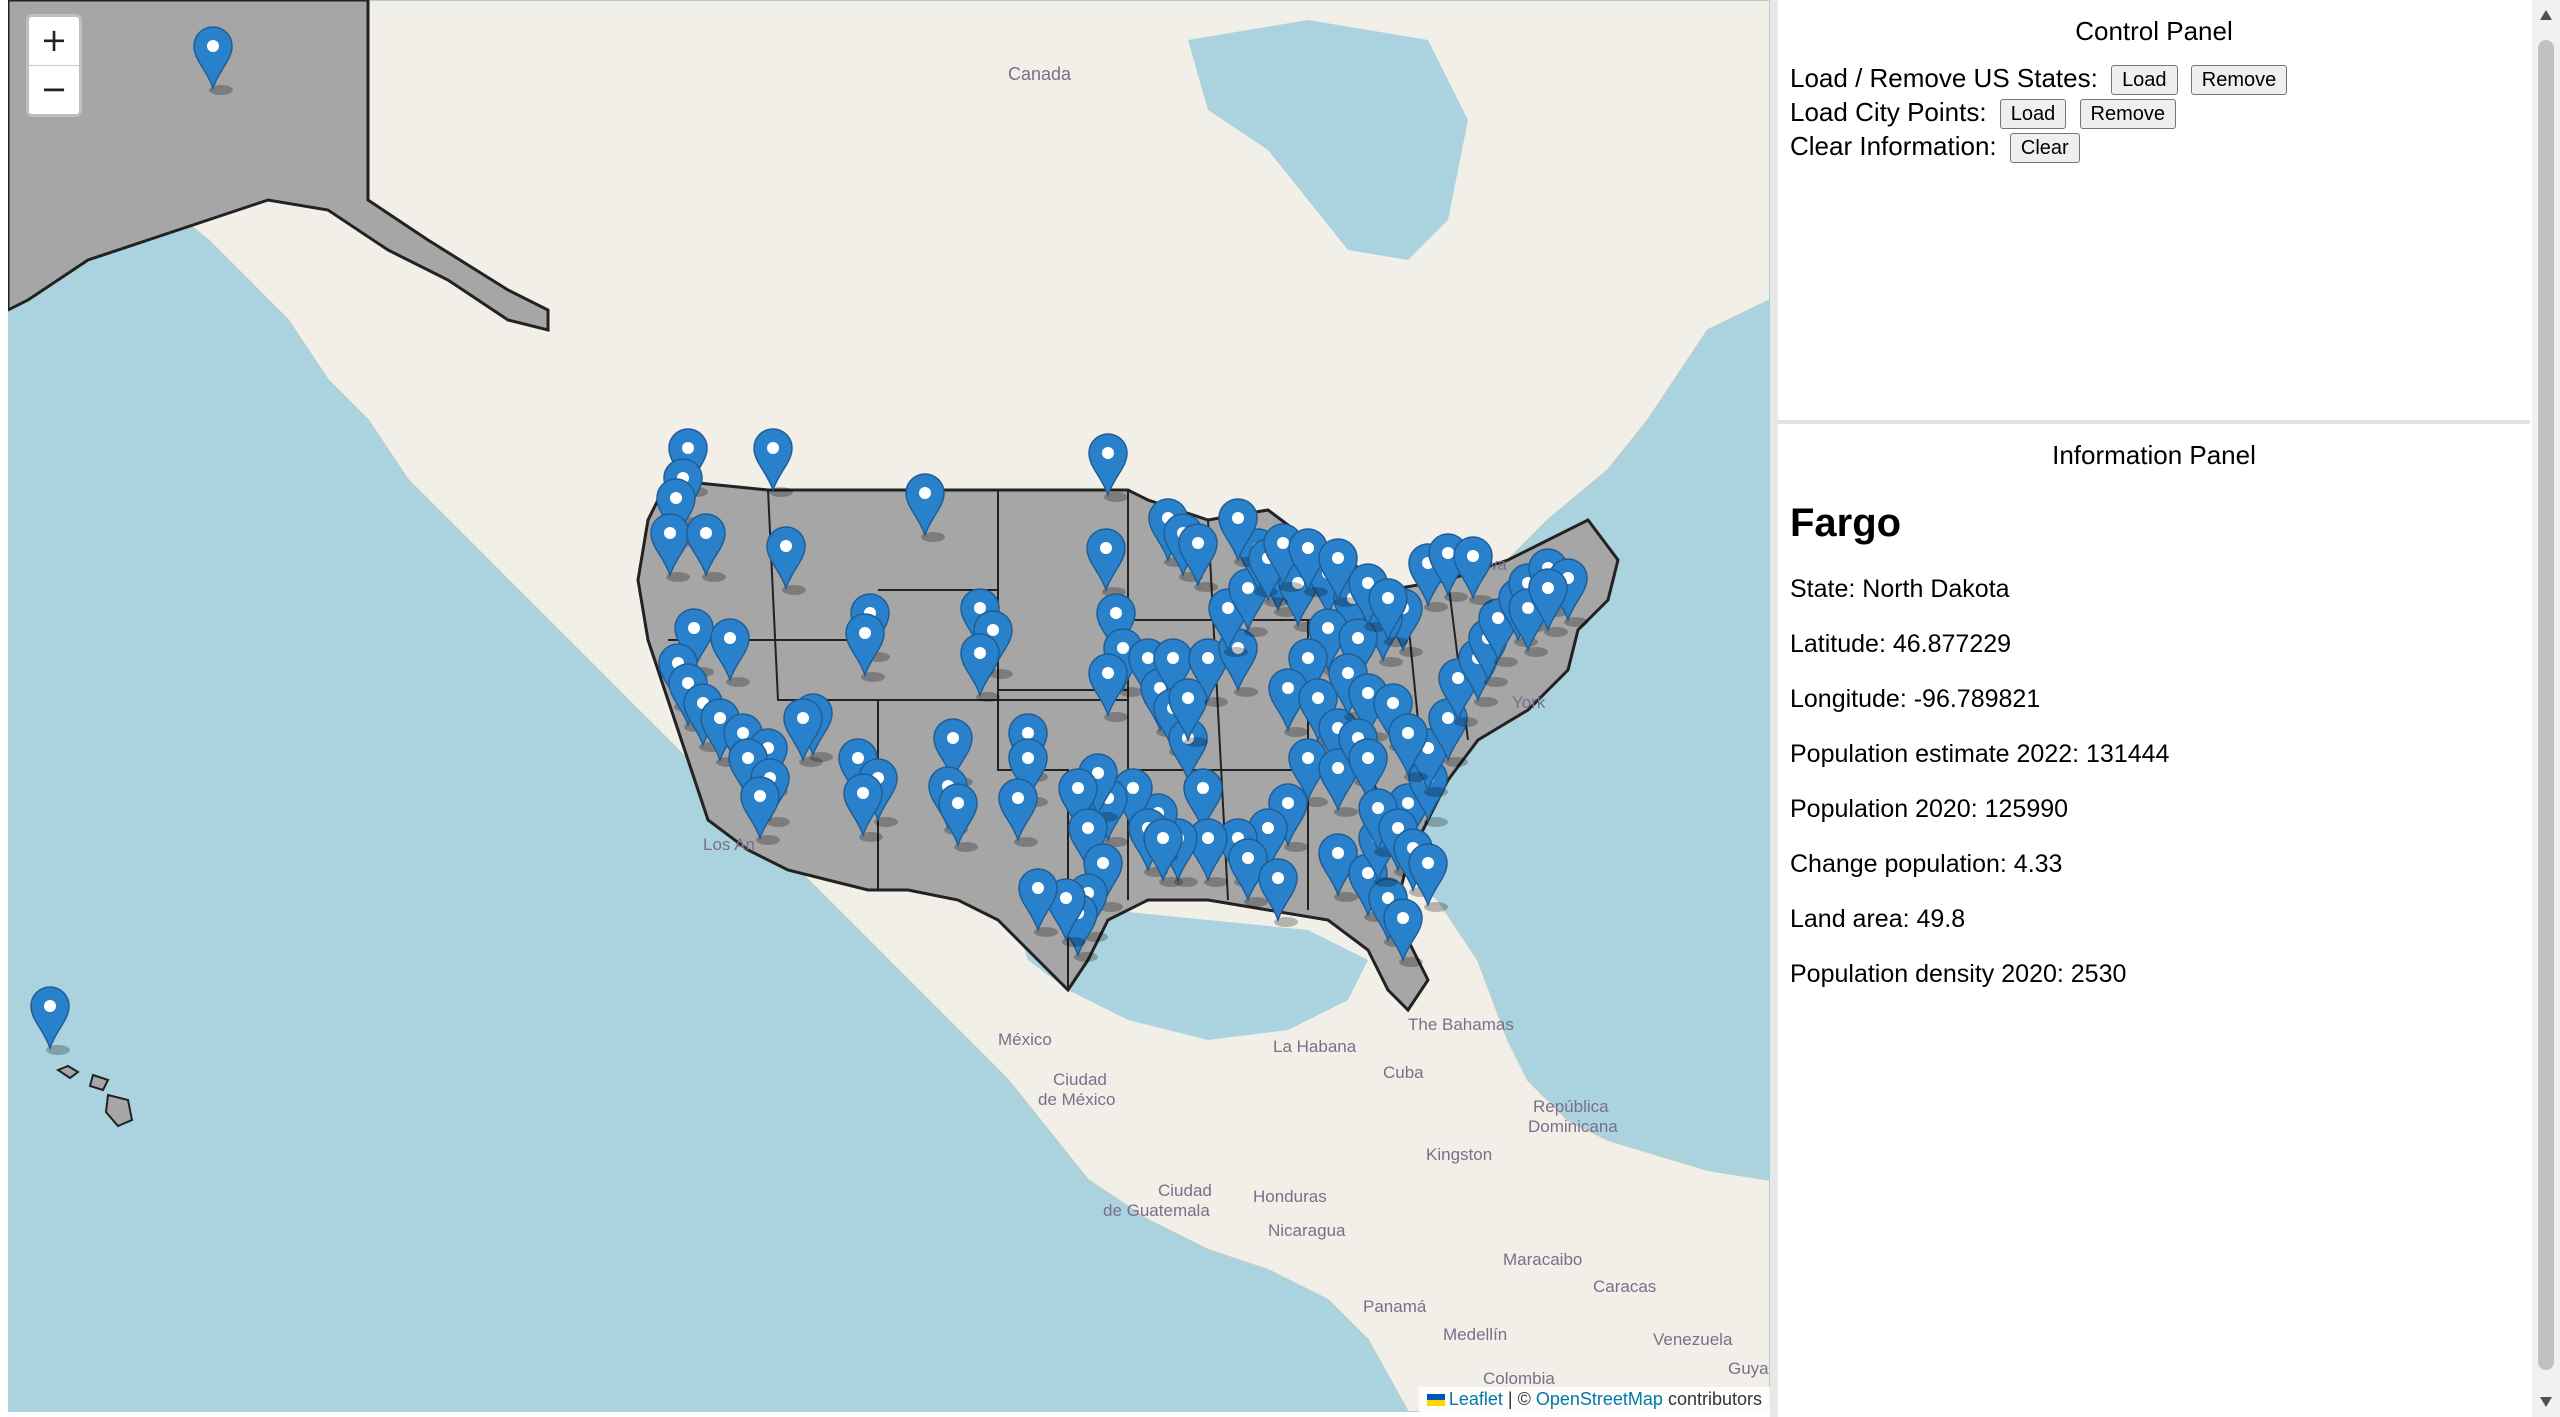 This screenshot has height=1417, width=2560. Describe the element at coordinates (1461, 1024) in the screenshot. I see `label-bahamas: The Bahamas` at that location.